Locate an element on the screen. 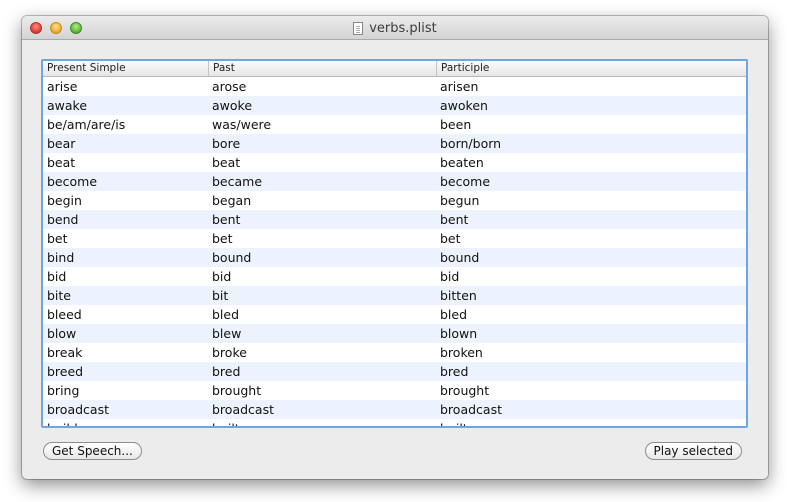  cell-past: bit is located at coordinates (220, 295).